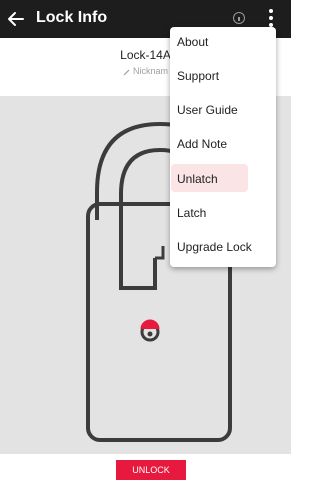 Image resolution: width=320 pixels, height=482 pixels. I want to click on more-vertical-icon, so click(271, 19).